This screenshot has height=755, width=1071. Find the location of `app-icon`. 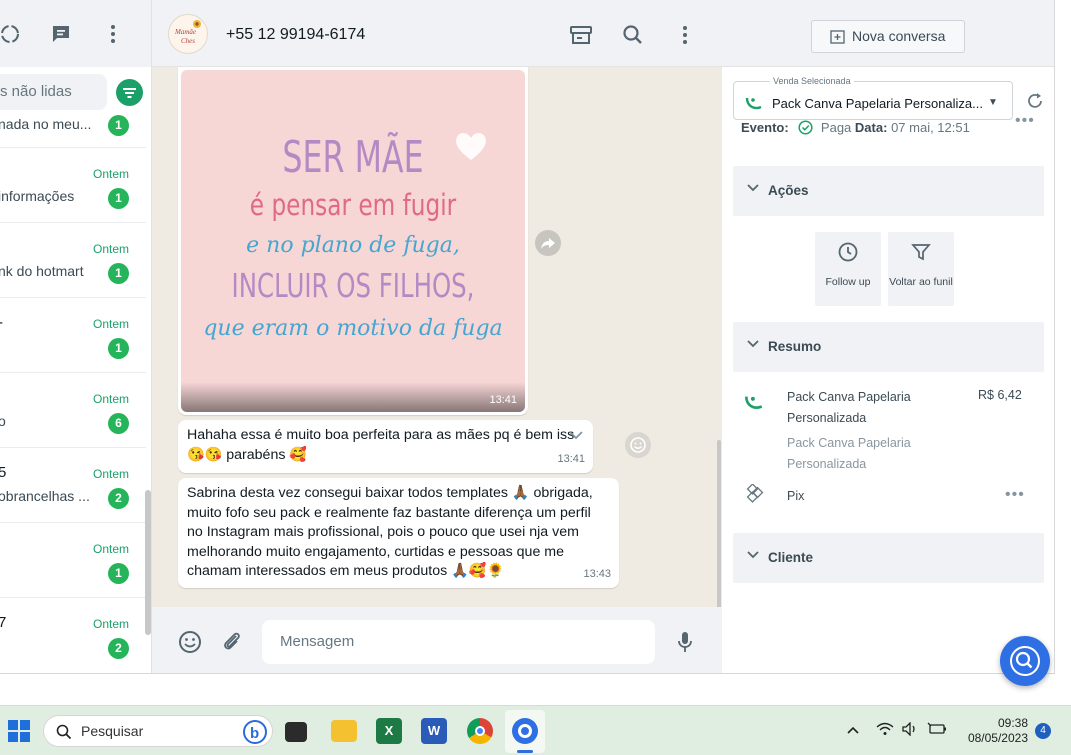

app-icon is located at coordinates (525, 731).